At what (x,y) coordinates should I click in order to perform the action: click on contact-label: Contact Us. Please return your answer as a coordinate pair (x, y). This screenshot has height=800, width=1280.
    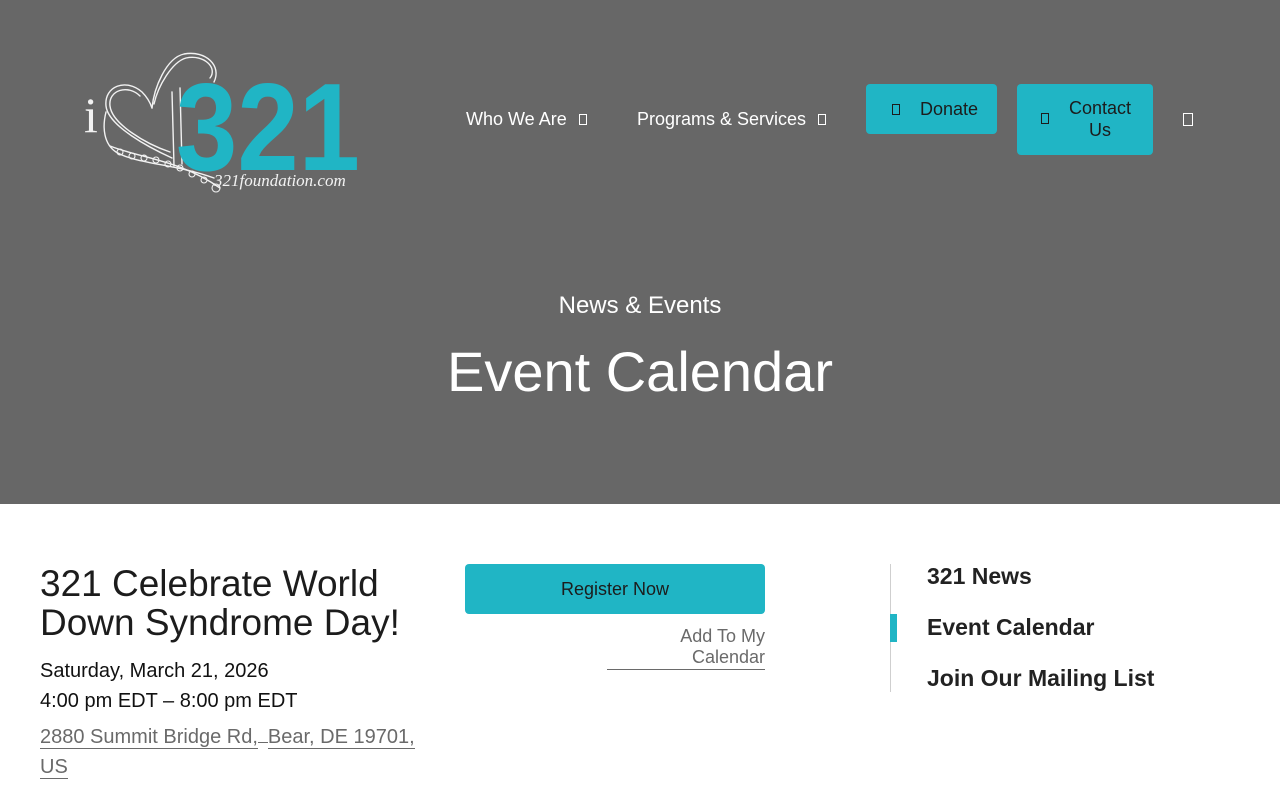
    Looking at the image, I should click on (1100, 119).